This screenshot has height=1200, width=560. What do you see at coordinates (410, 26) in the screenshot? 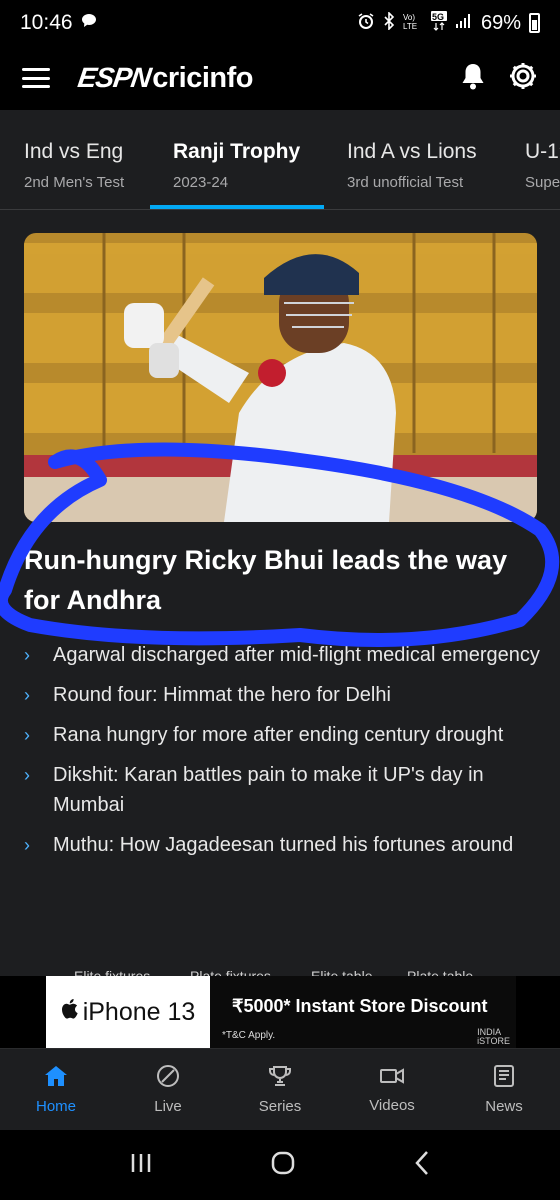
I see `svg-text: LTE` at bounding box center [410, 26].